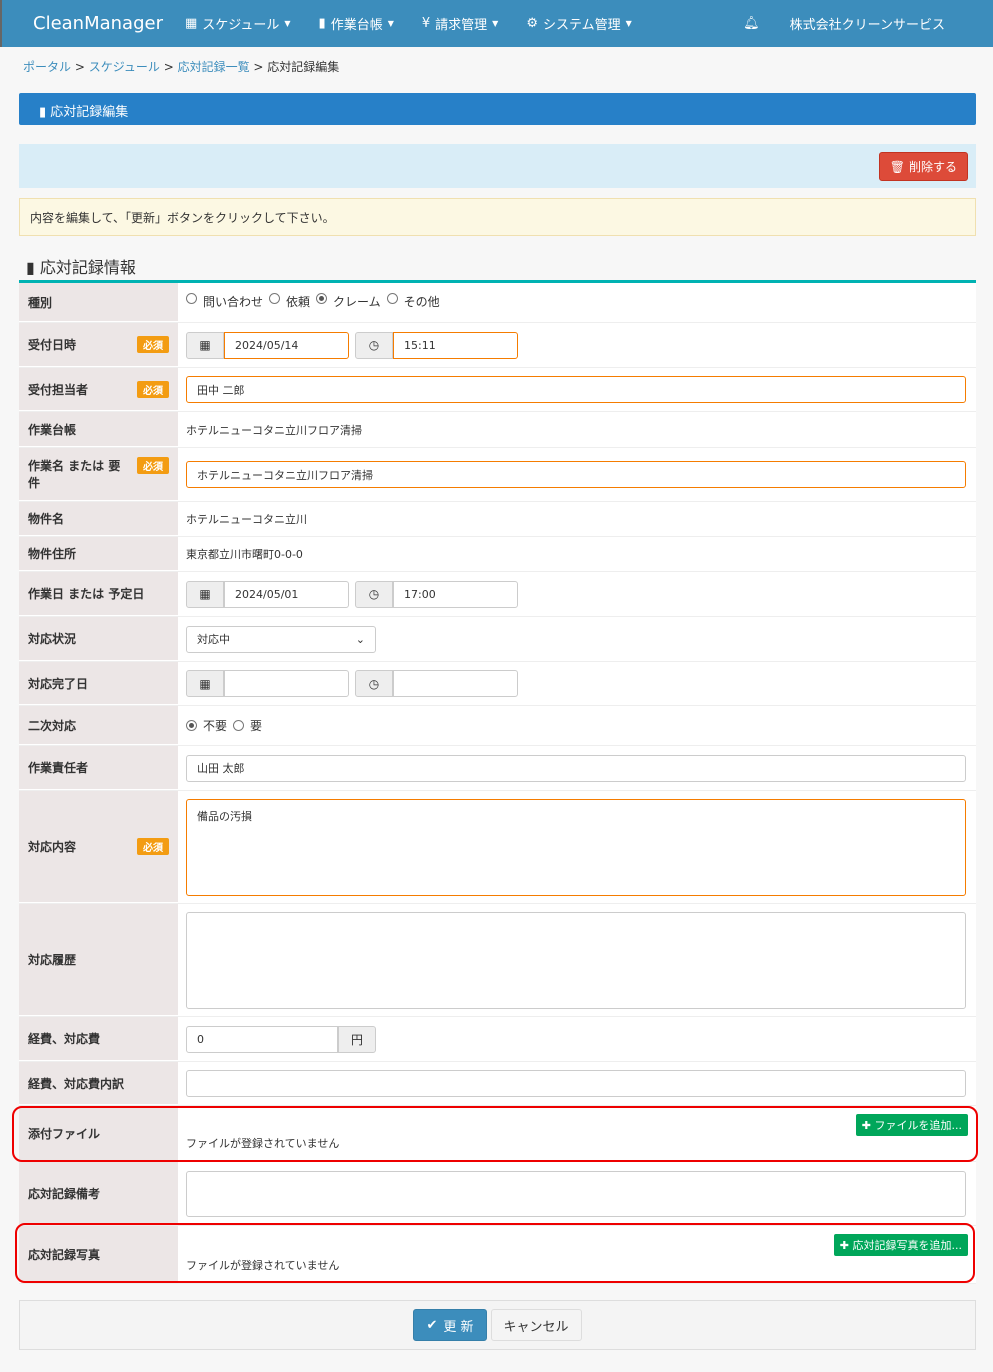  What do you see at coordinates (455, 683) in the screenshot?
I see `done-time-input` at bounding box center [455, 683].